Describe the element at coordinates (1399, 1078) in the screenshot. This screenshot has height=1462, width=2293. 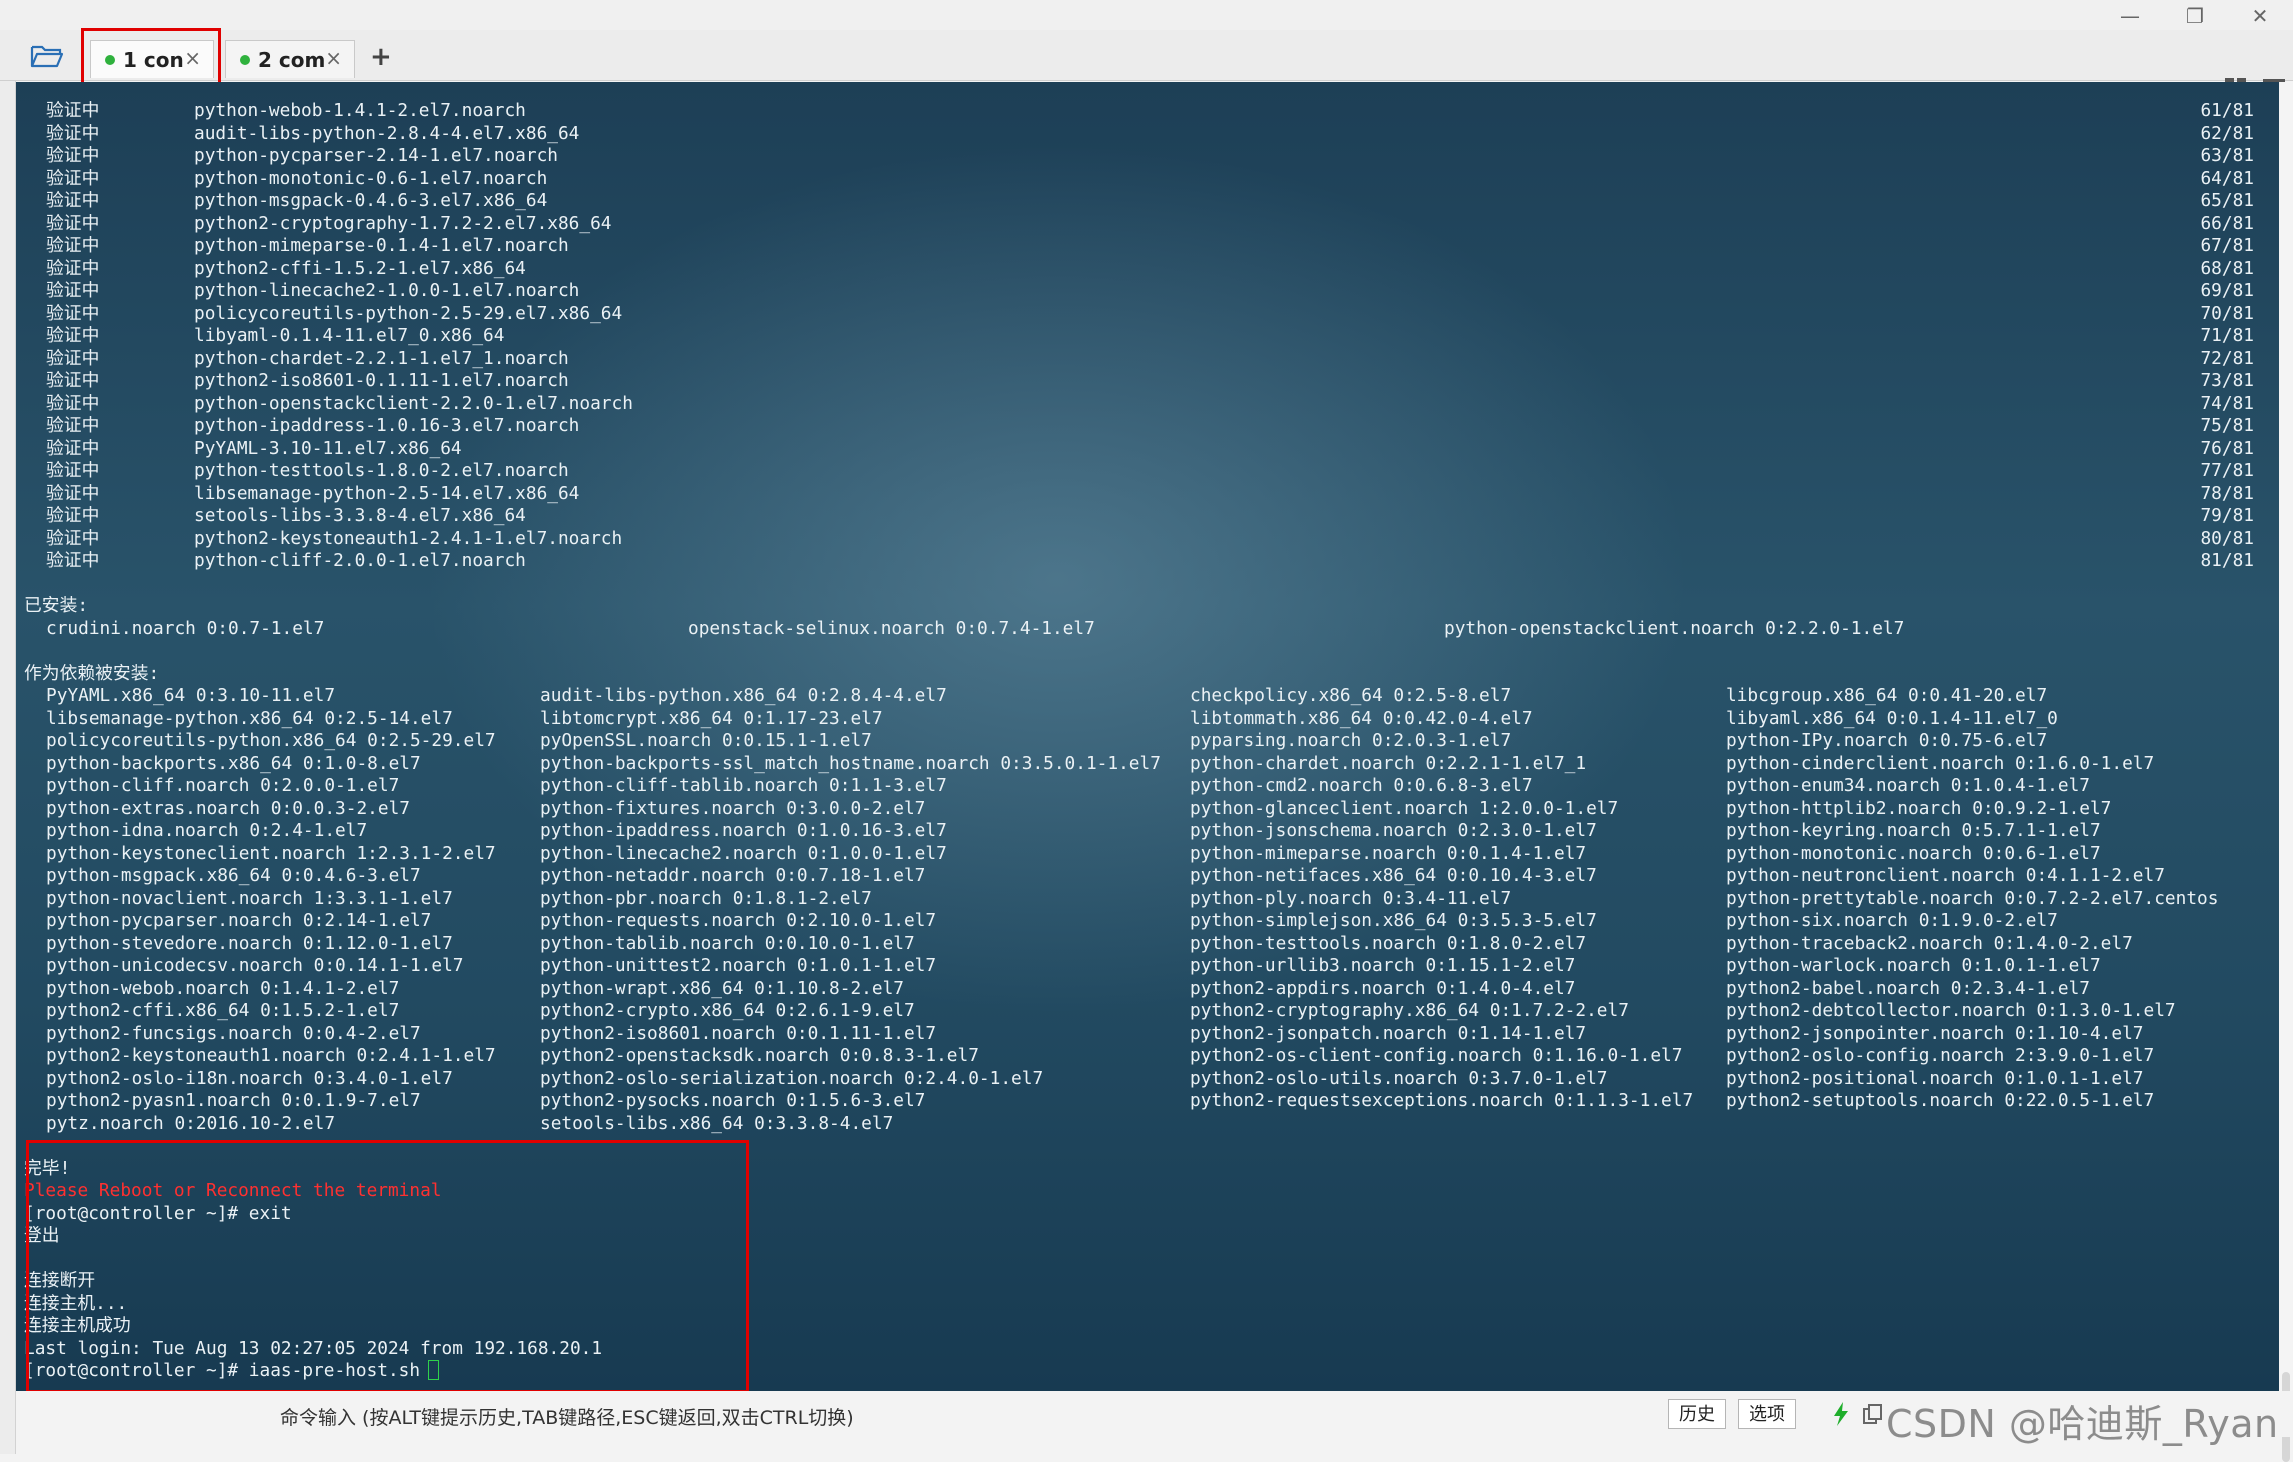
I see `dependency-package: python2-oslo-utils.noarch 0:3.7.0-1.el7` at that location.